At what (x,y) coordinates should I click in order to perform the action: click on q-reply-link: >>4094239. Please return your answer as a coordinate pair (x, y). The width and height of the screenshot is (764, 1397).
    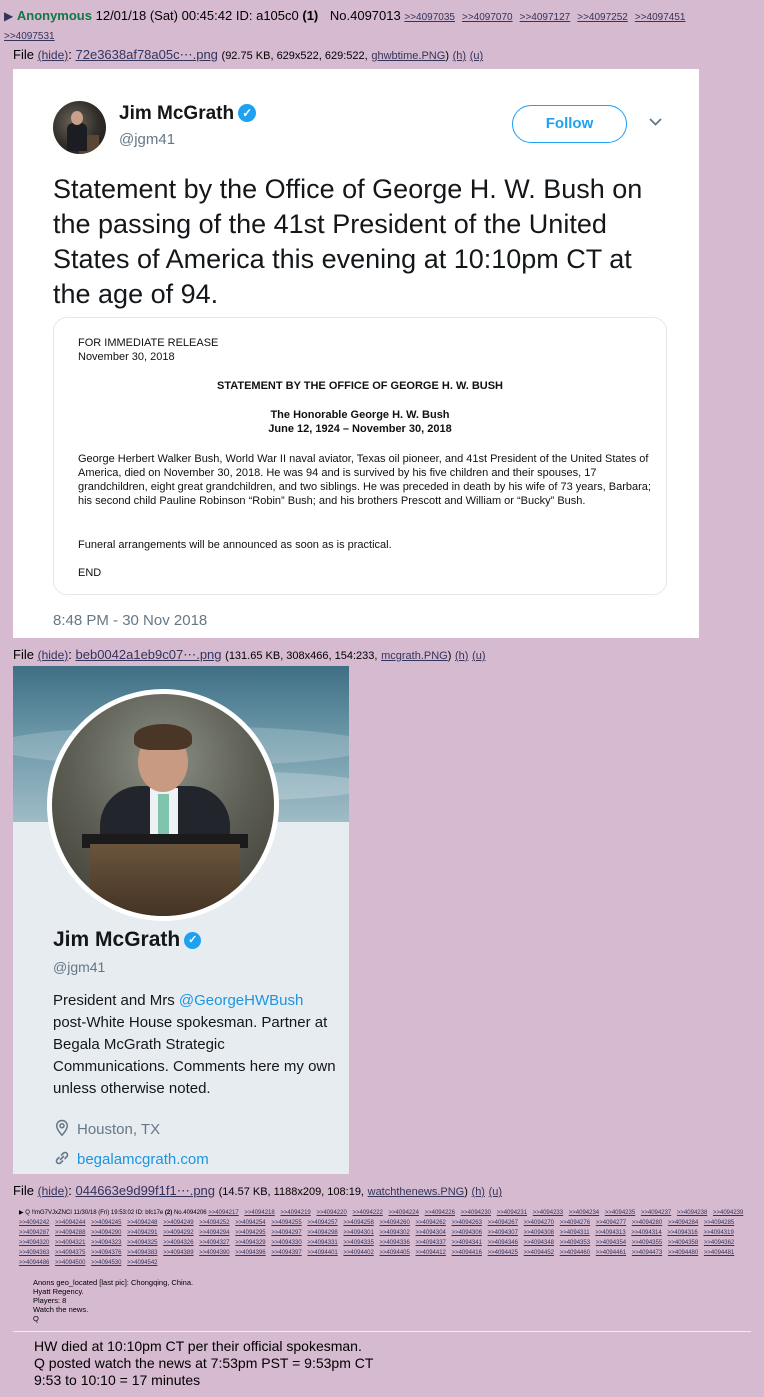
    Looking at the image, I should click on (728, 1213).